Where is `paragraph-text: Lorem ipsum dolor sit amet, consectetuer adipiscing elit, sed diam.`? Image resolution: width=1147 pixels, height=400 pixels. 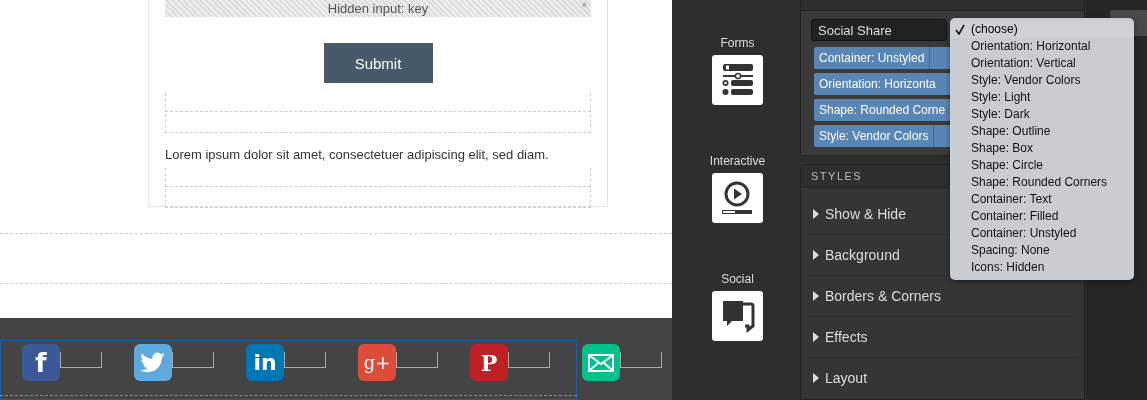
paragraph-text: Lorem ipsum dolor sit amet, consectetuer adipiscing elit, sed diam. is located at coordinates (357, 154).